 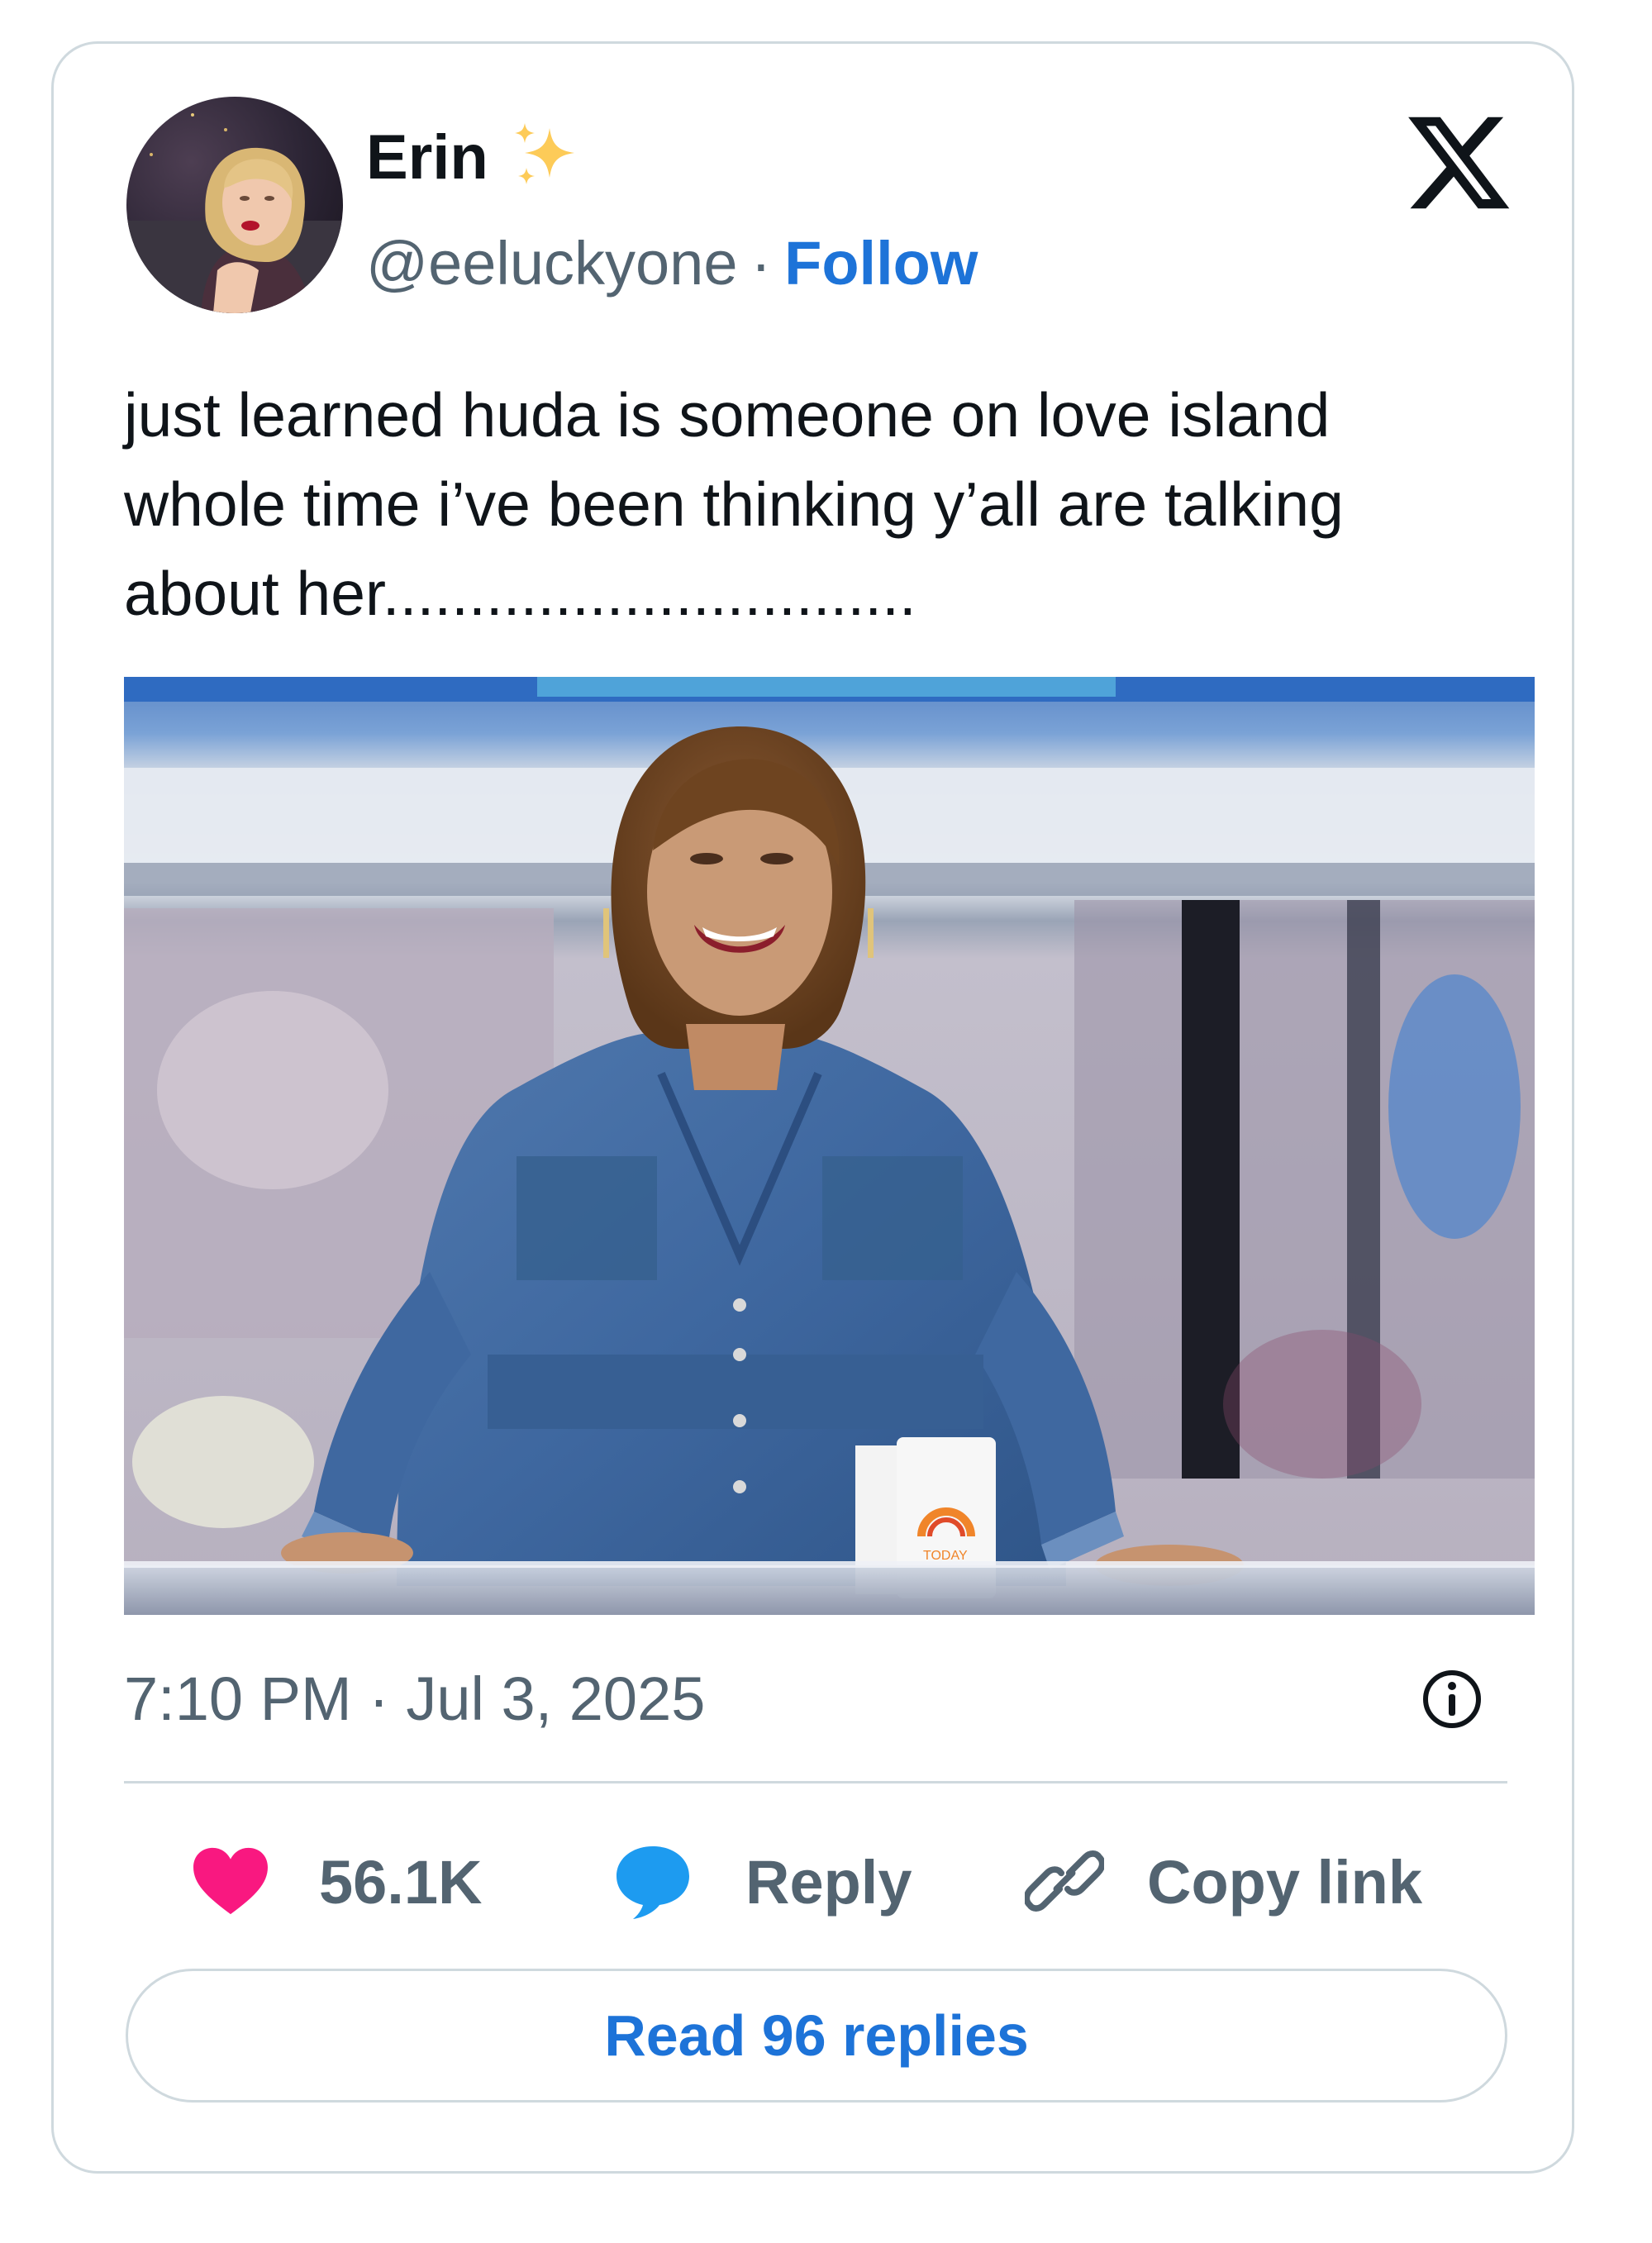 I want to click on heart-icon, so click(x=230, y=1884).